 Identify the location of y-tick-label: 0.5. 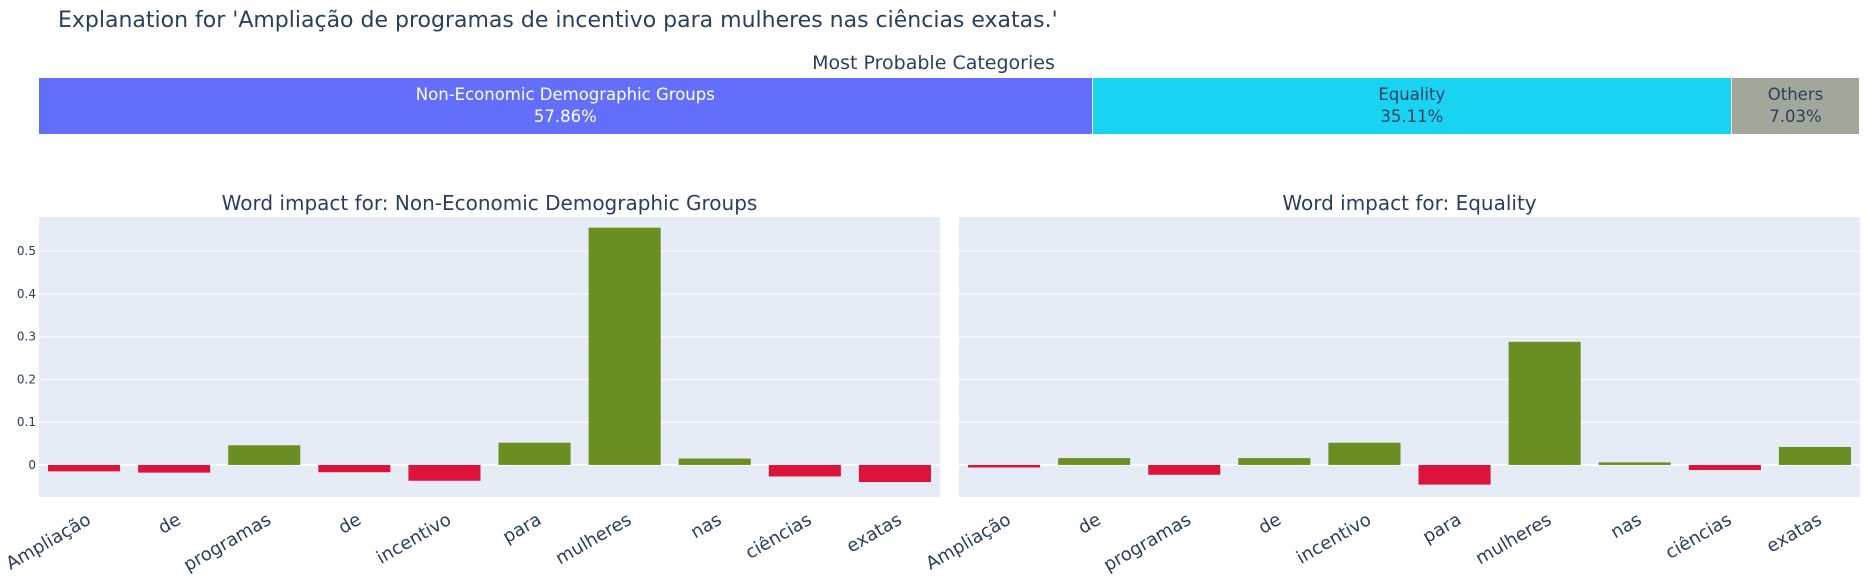
(26, 251).